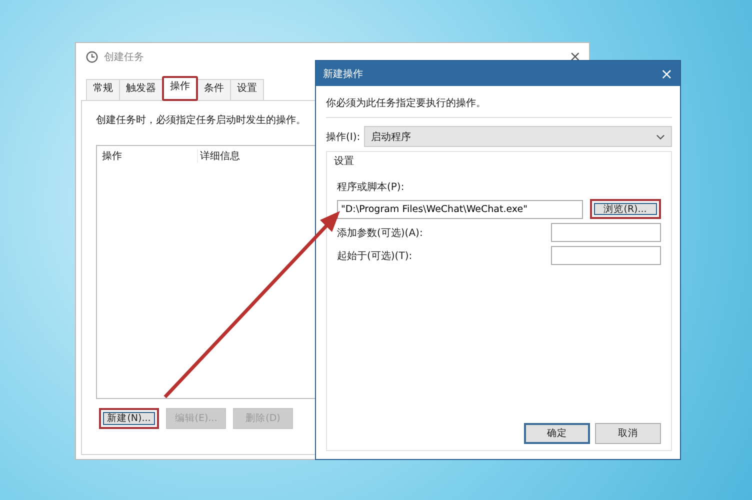 The width and height of the screenshot is (752, 500). What do you see at coordinates (380, 233) in the screenshot?
I see `field-label: 添加参数(可选)(A):` at bounding box center [380, 233].